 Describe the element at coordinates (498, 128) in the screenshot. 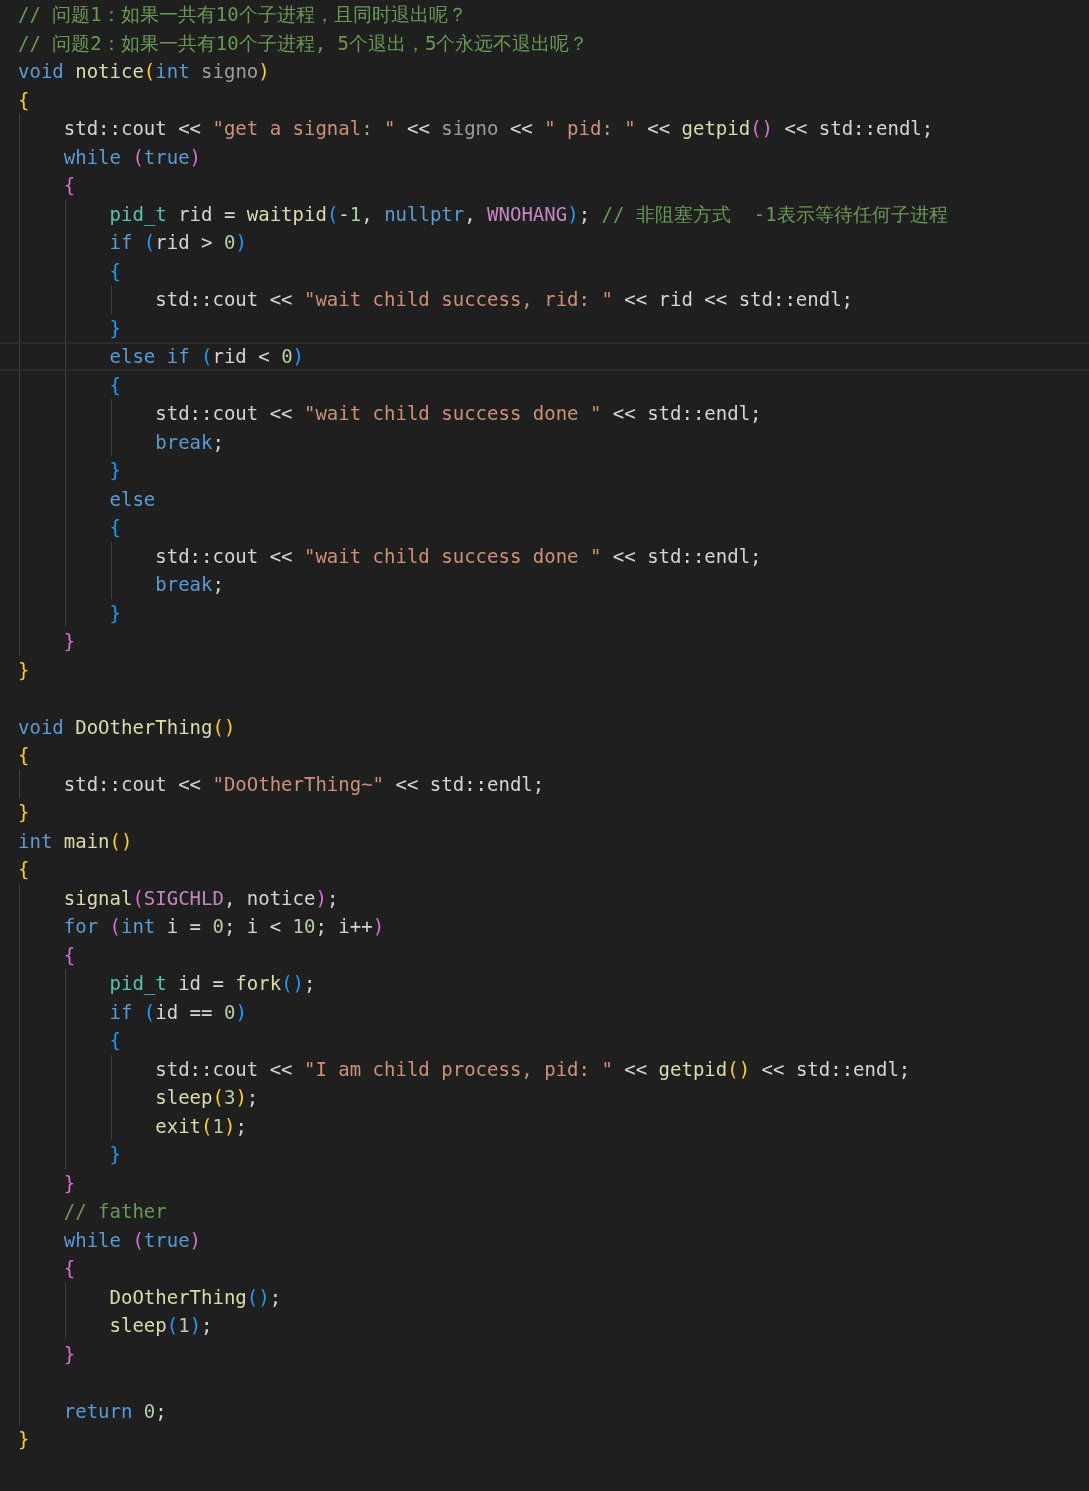

I see `code-line: std::cout << "get a signal: " << signo << " pid: " << getpid() << std::endl;` at that location.